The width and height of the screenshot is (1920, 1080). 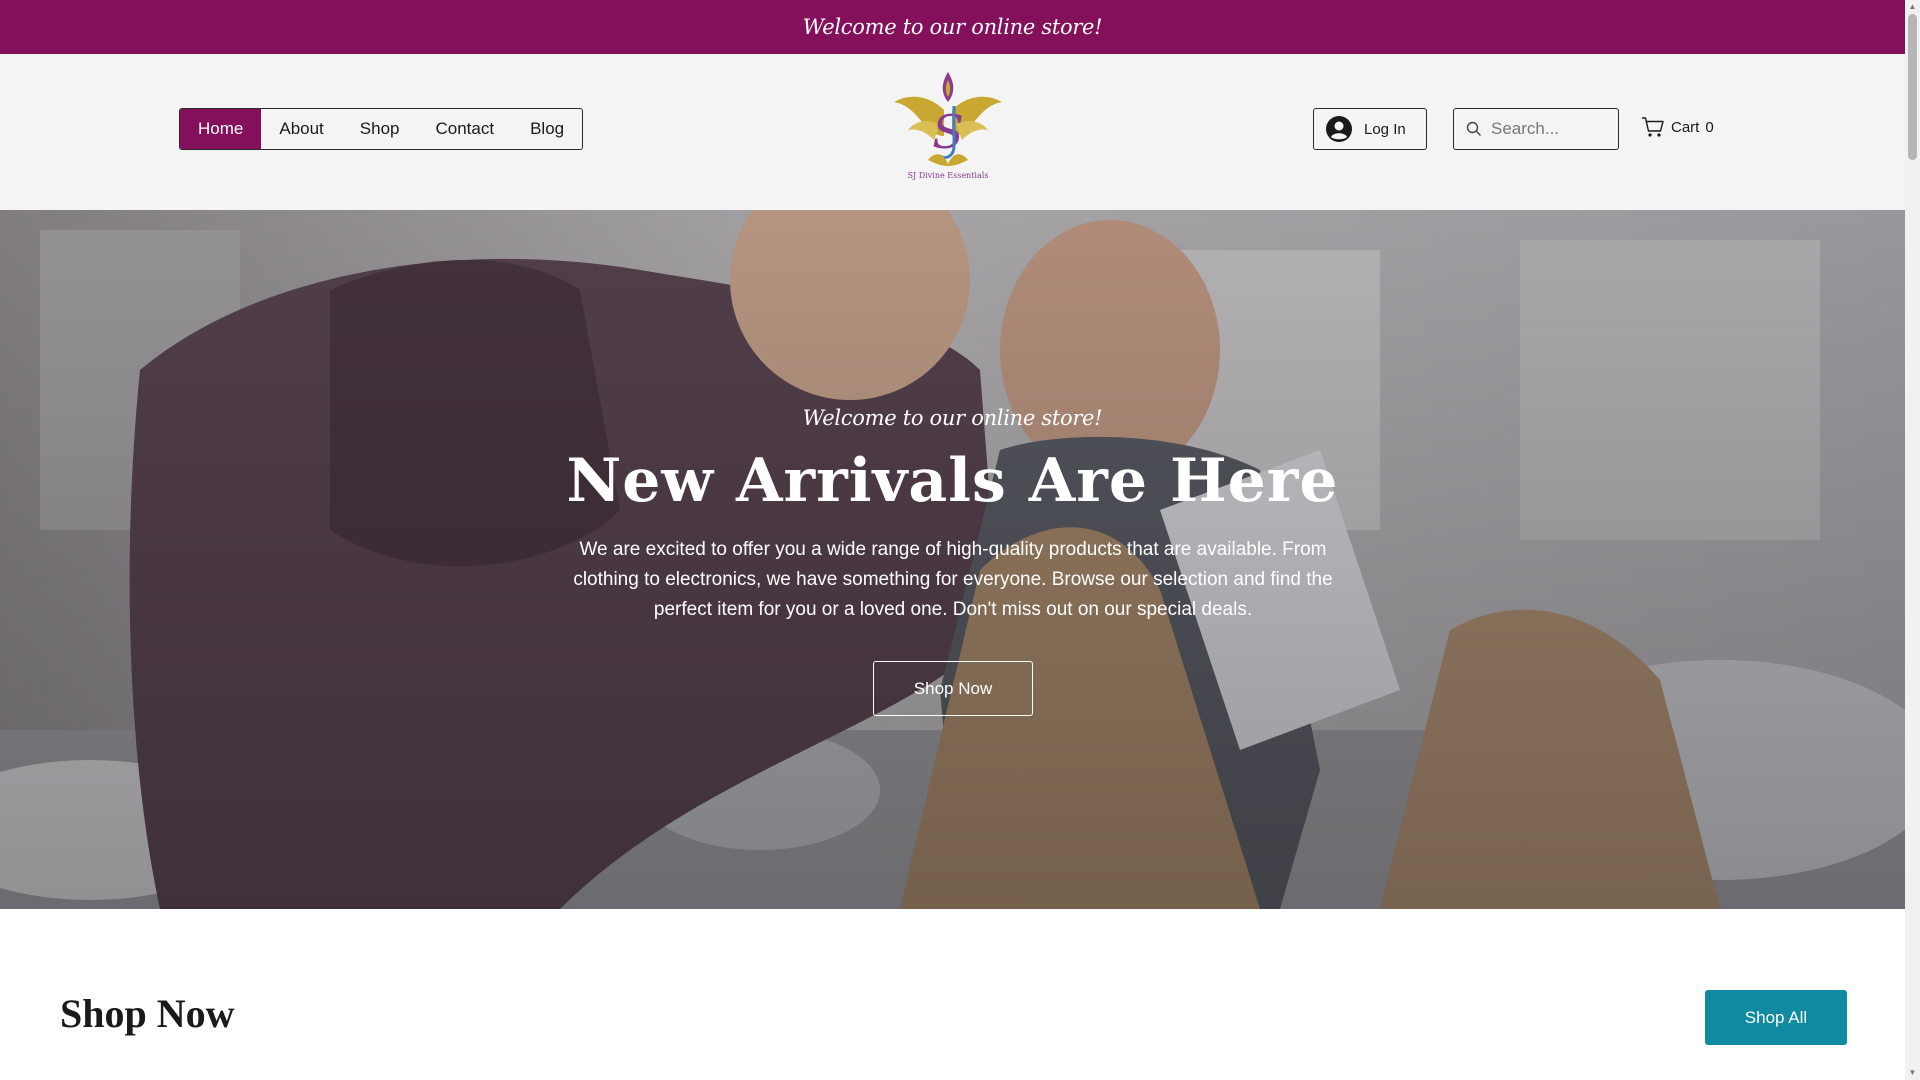 What do you see at coordinates (952, 481) in the screenshot?
I see `hero-title: New Arrivals Are Here` at bounding box center [952, 481].